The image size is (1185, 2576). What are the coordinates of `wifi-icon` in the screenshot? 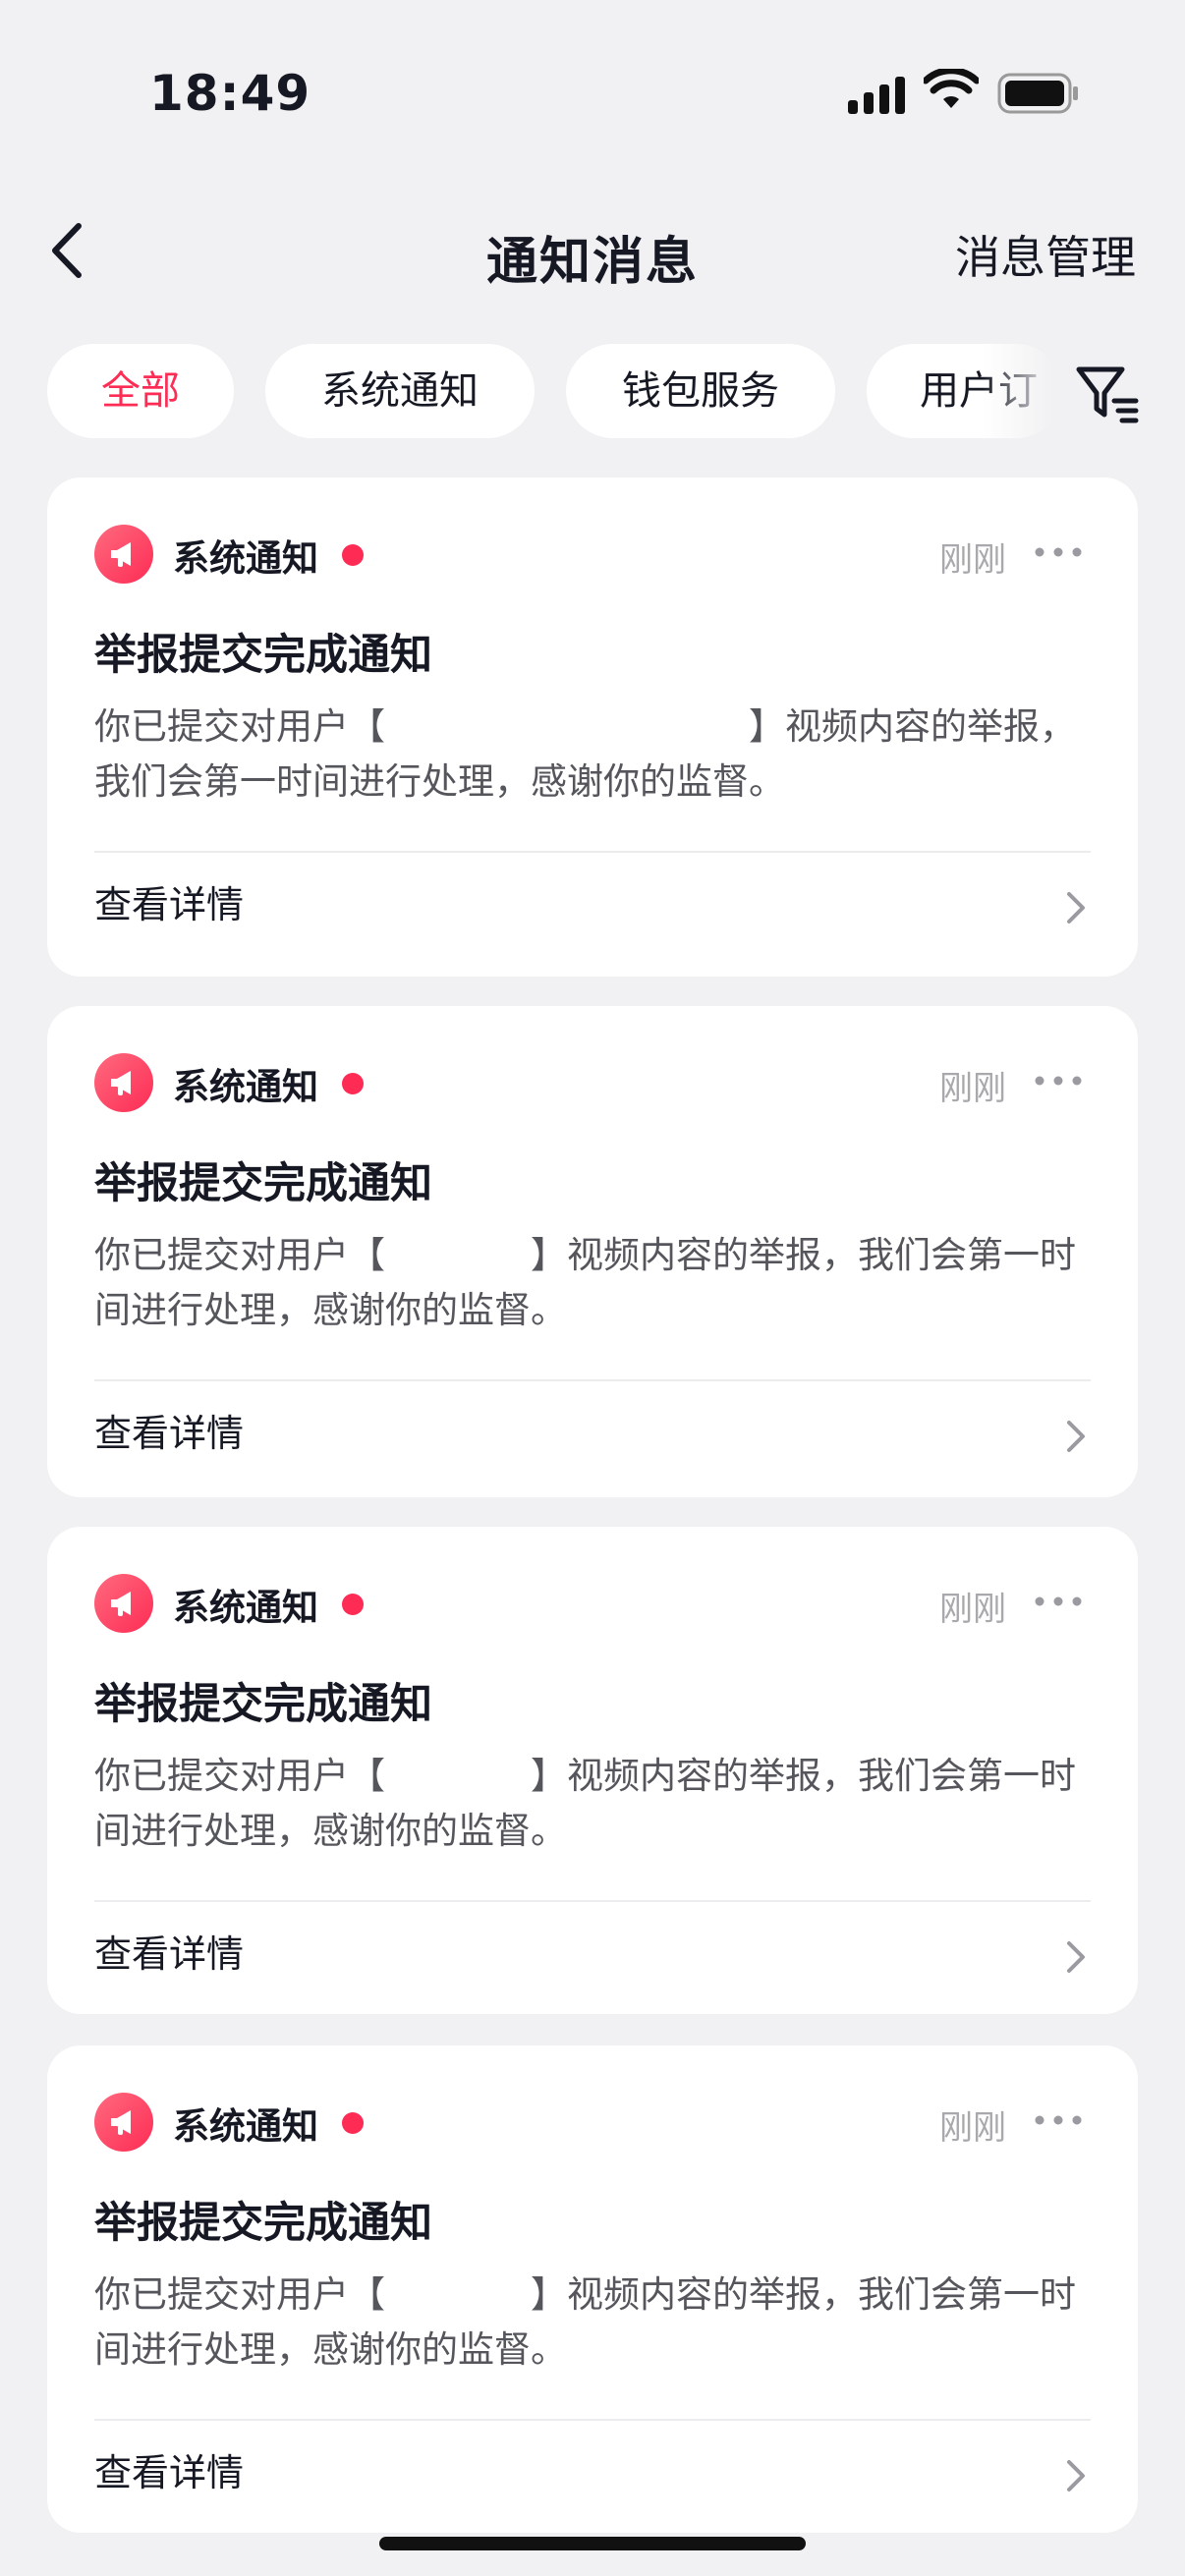 It's located at (952, 88).